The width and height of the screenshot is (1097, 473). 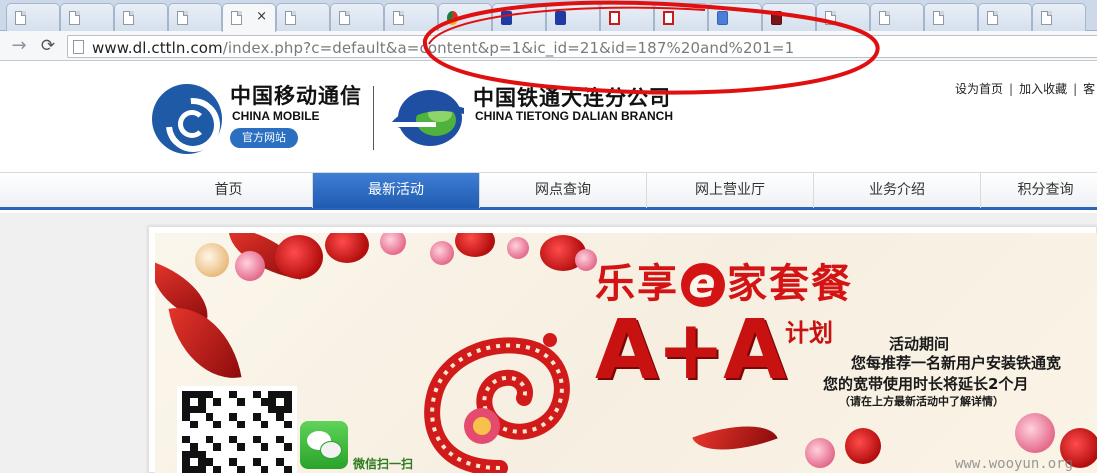 I want to click on nav-item-points: 积分查询, so click(x=1039, y=190).